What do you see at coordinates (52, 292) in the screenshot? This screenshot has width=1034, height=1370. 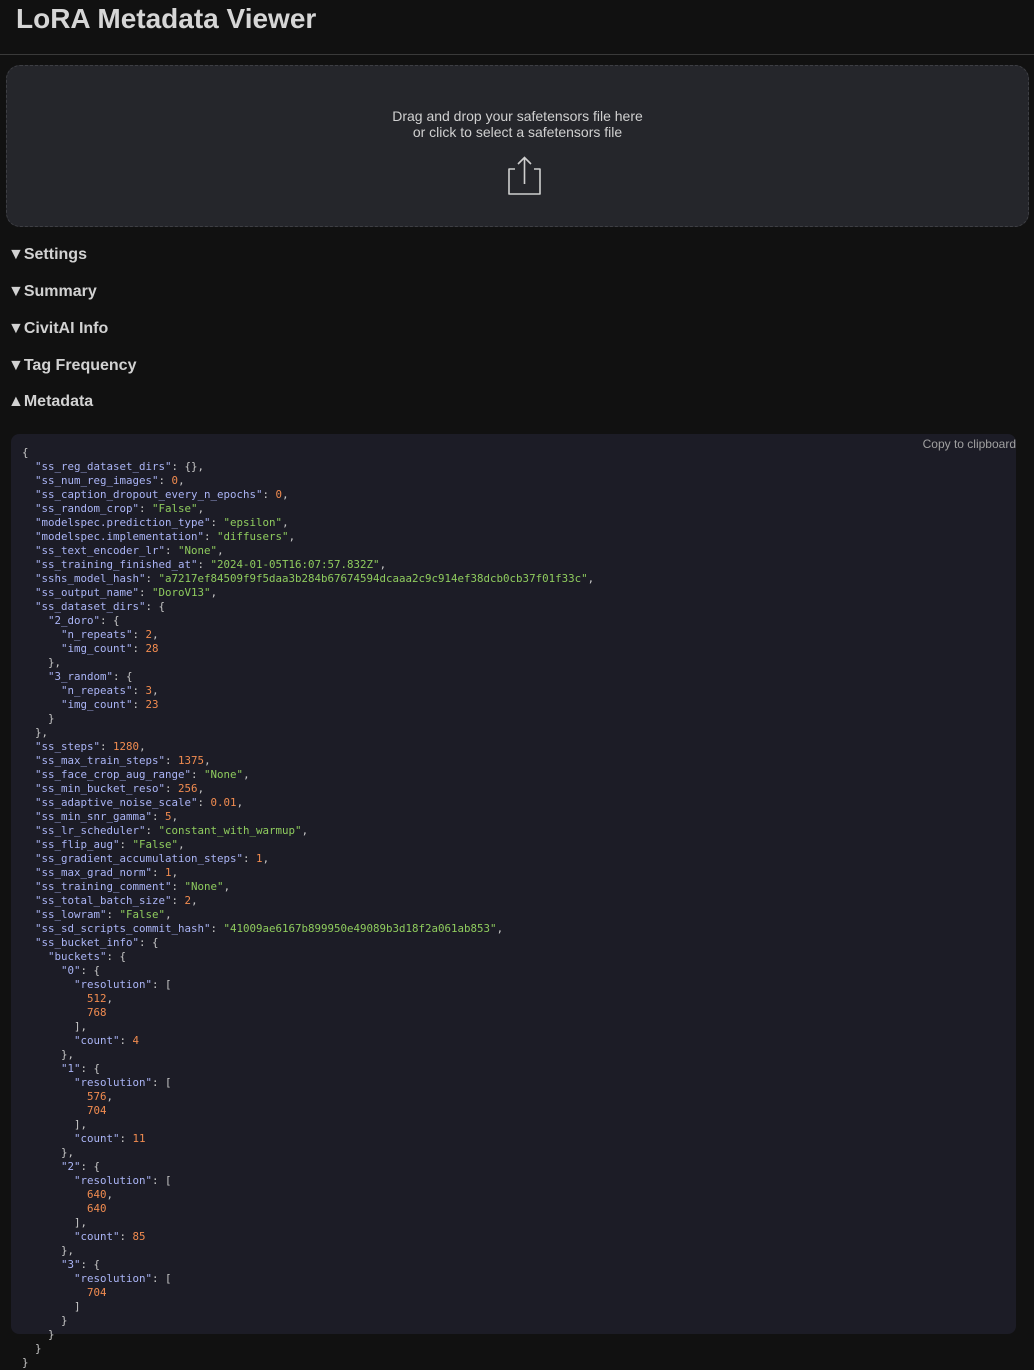 I see `section-summary-toggle: ▼Summary` at bounding box center [52, 292].